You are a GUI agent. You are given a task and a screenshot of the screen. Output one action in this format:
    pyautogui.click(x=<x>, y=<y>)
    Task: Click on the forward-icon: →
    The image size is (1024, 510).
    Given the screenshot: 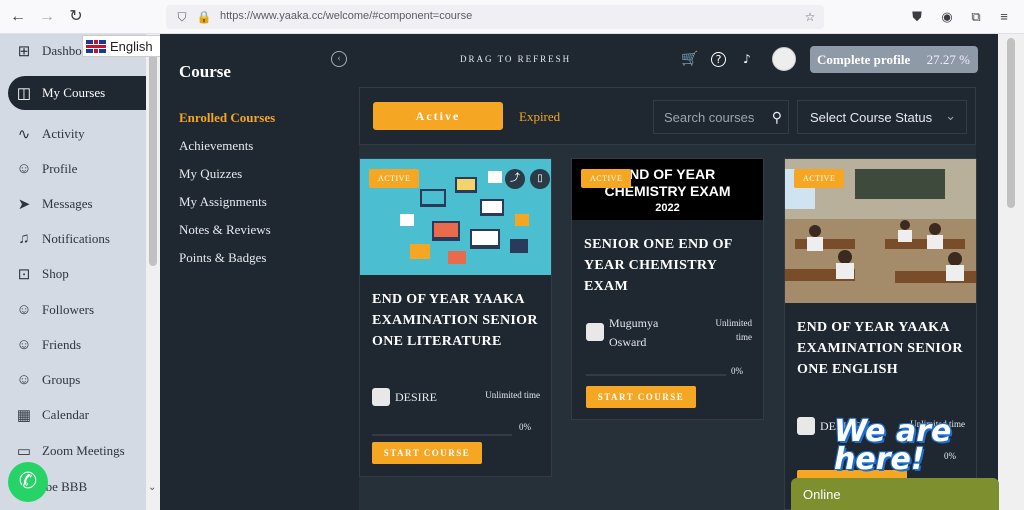 What is the action you would take?
    pyautogui.click(x=47, y=17)
    